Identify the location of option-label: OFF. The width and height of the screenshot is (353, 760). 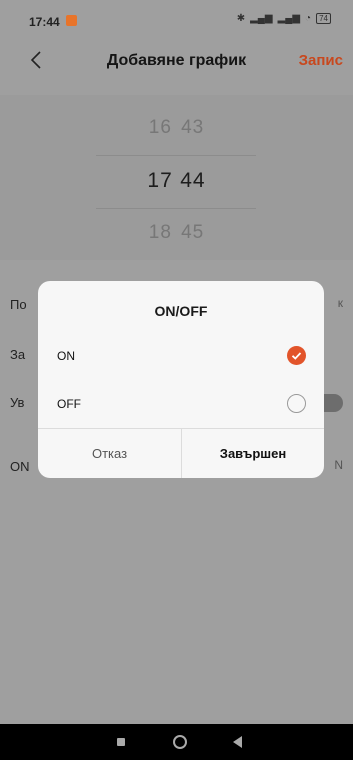
(69, 404).